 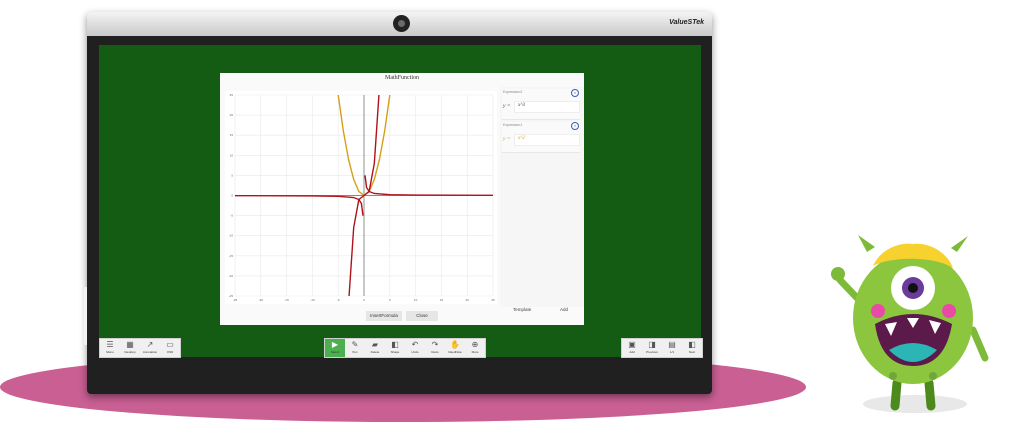 I want to click on expression-1-value: x^2, so click(x=521, y=138).